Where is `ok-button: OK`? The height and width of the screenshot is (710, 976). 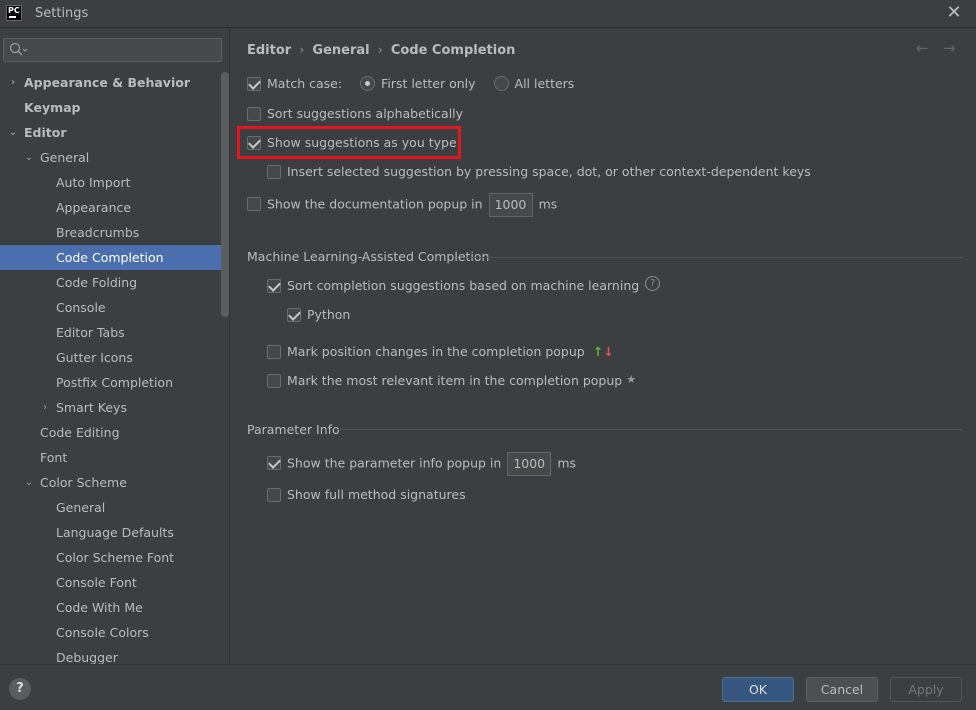
ok-button: OK is located at coordinates (758, 689).